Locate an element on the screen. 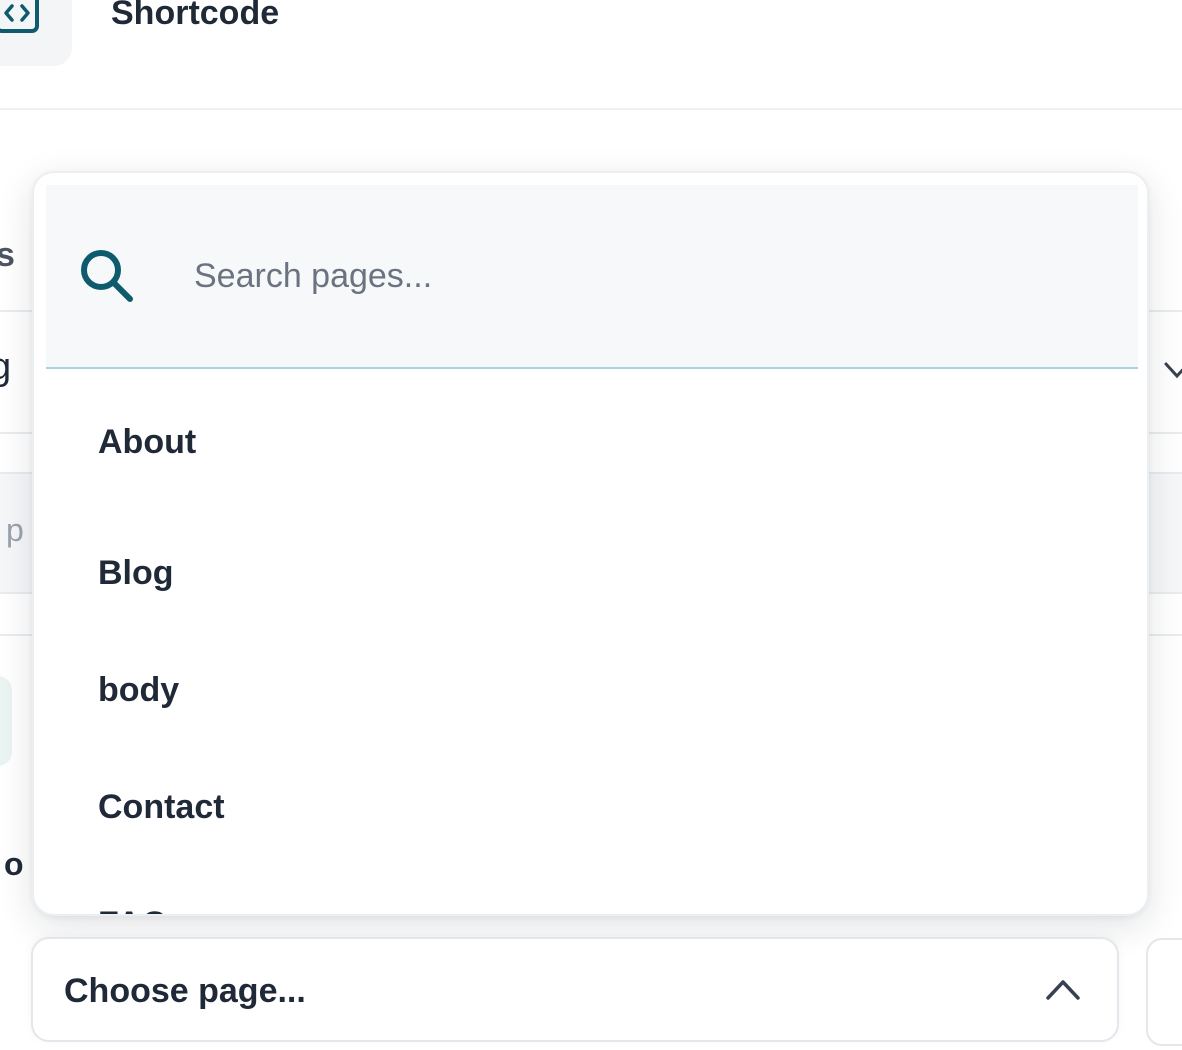 The width and height of the screenshot is (1182, 1050). search-input is located at coordinates (644, 276).